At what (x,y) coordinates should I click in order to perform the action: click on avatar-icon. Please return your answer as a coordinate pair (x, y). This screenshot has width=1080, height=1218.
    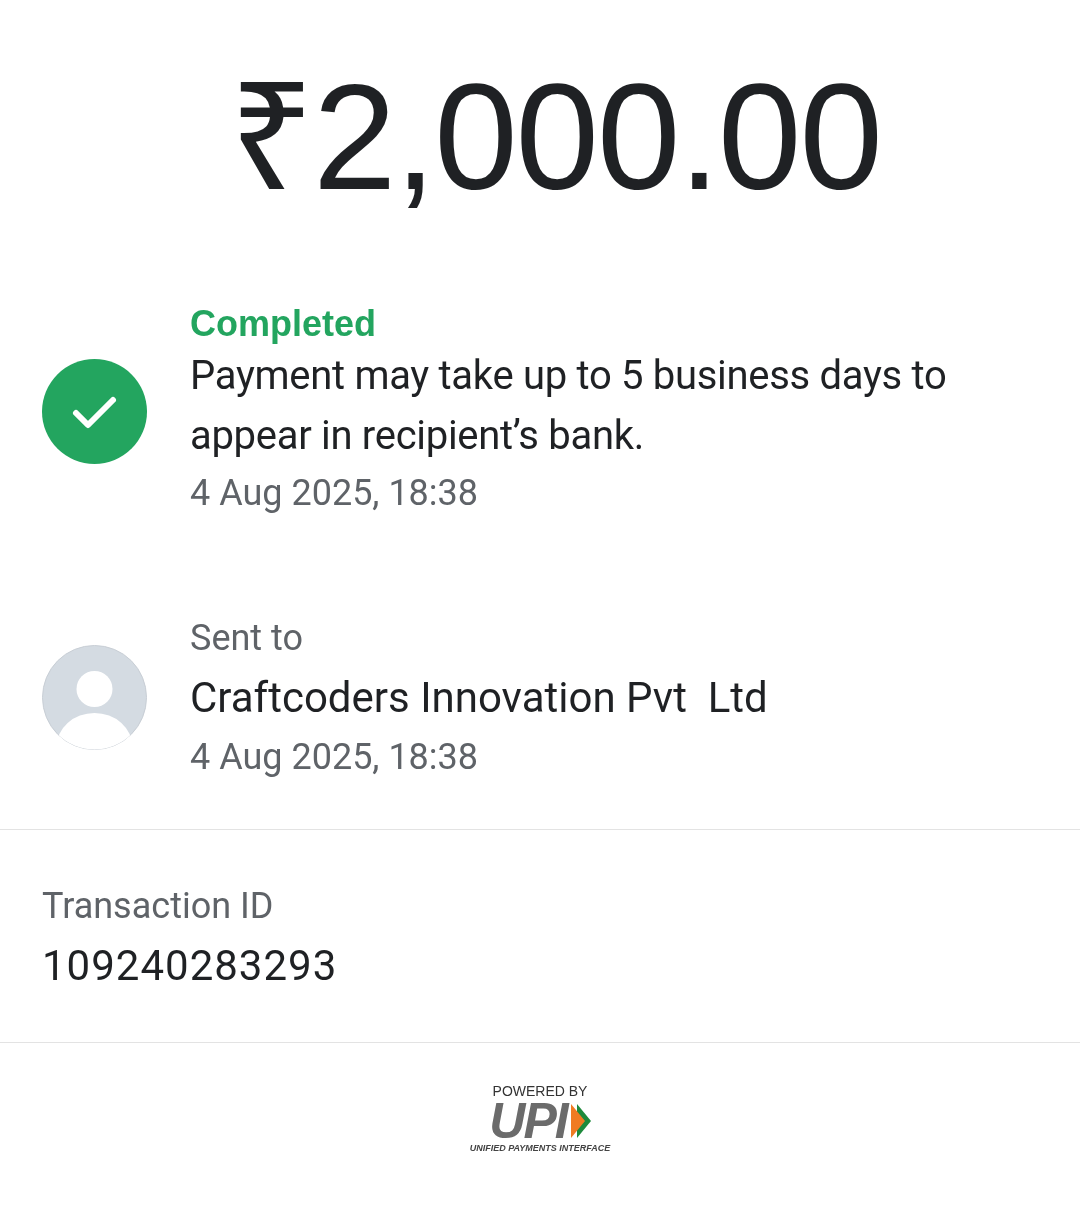
    Looking at the image, I should click on (94, 697).